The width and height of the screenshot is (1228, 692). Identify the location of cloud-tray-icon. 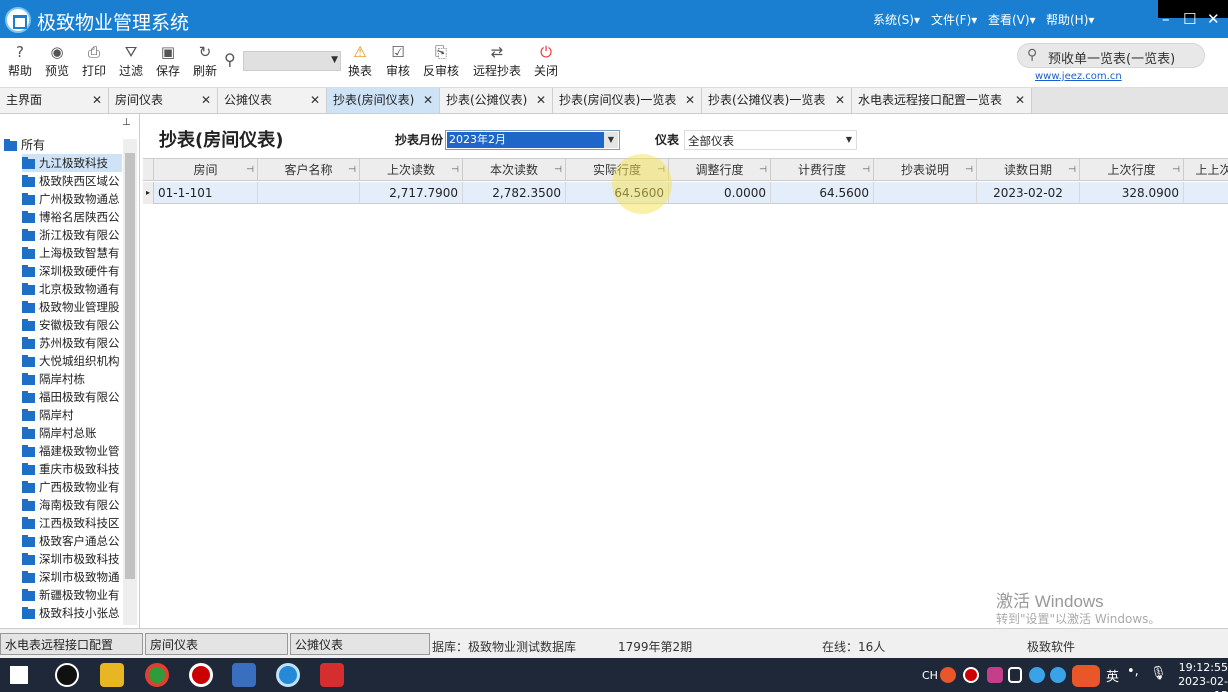
(1058, 675).